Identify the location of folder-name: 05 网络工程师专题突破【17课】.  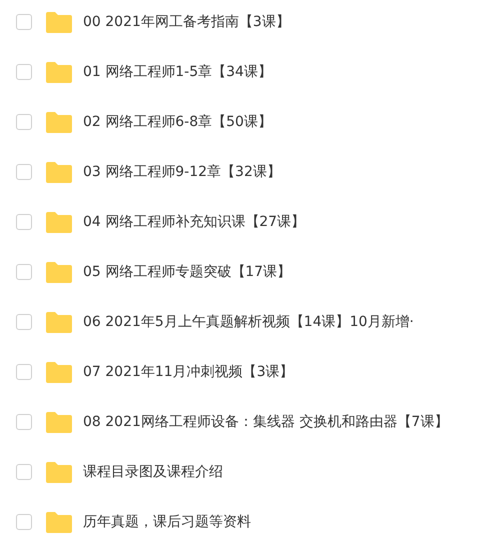
(187, 272).